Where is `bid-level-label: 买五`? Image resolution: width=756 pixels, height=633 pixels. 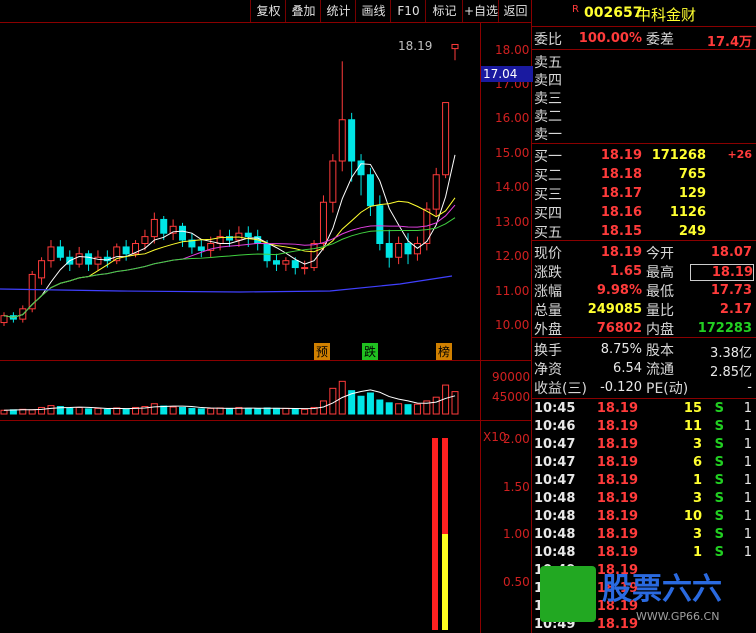 bid-level-label: 买五 is located at coordinates (548, 233).